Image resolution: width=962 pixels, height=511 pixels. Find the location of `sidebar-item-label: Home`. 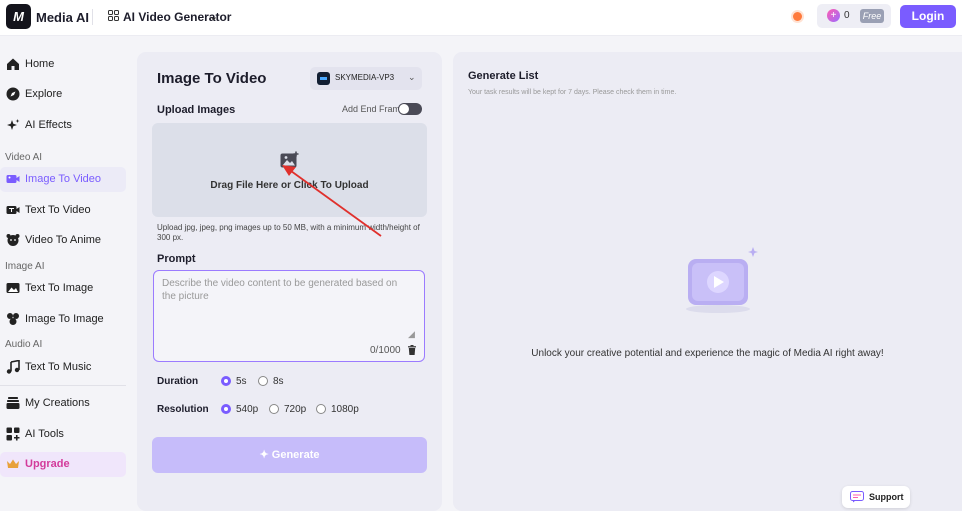

sidebar-item-label: Home is located at coordinates (40, 64).